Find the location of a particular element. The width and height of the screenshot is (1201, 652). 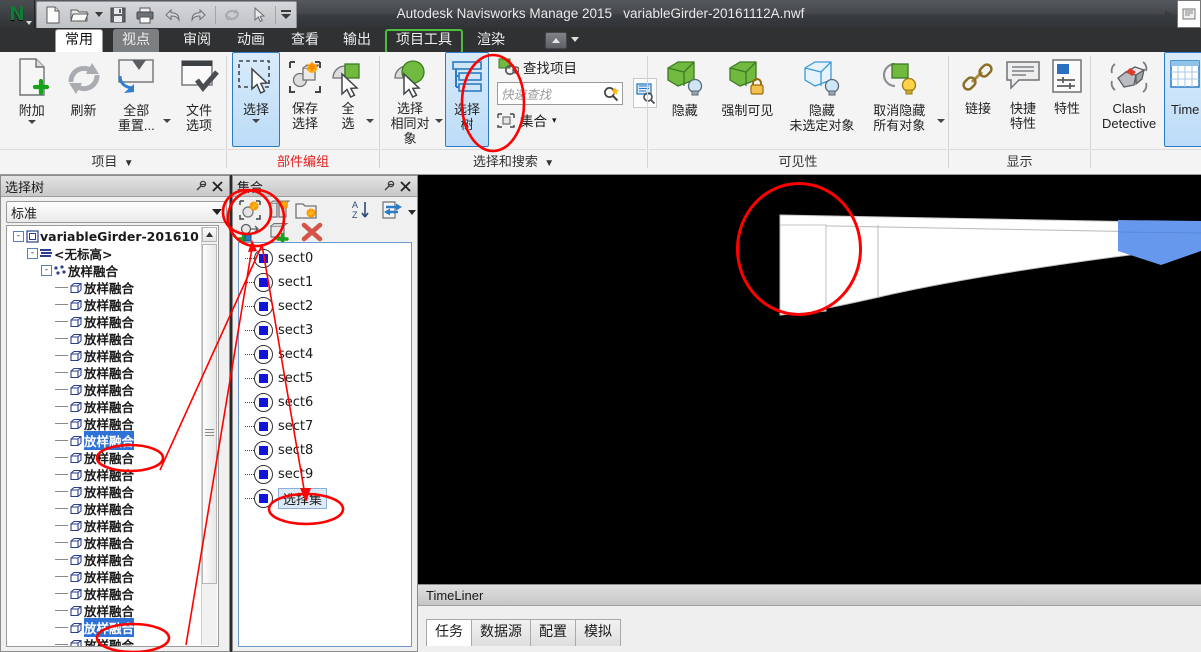

tab-tasks: 任务 is located at coordinates (449, 632).